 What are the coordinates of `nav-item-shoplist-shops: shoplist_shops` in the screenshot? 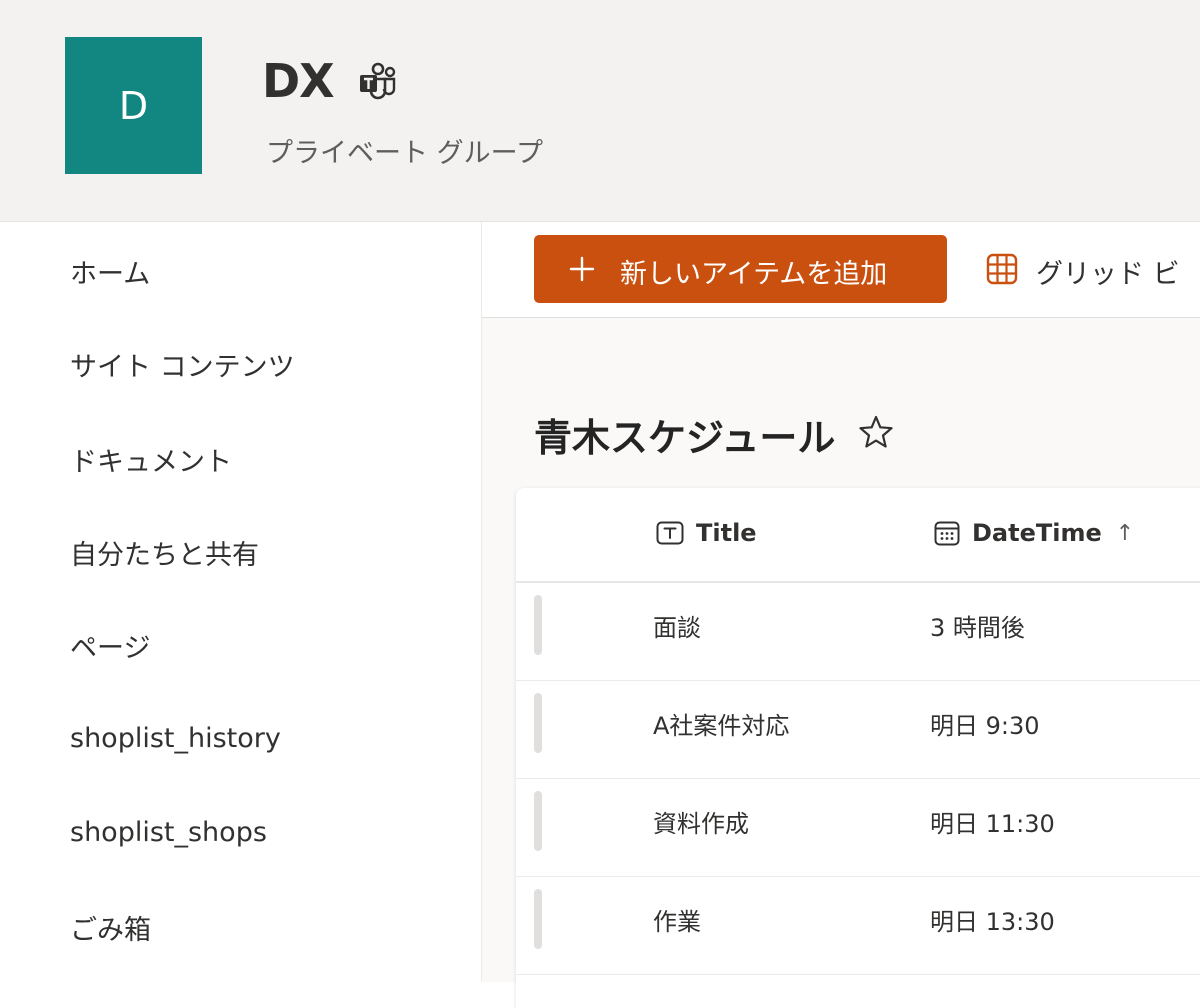 It's located at (168, 832).